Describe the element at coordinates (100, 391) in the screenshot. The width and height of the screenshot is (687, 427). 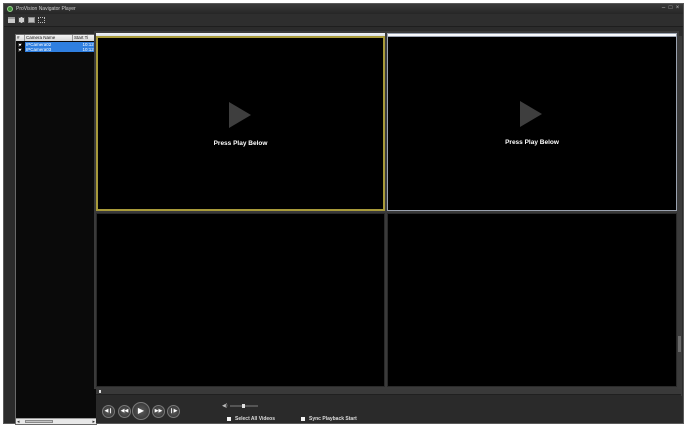
I see `timeline-marker` at that location.